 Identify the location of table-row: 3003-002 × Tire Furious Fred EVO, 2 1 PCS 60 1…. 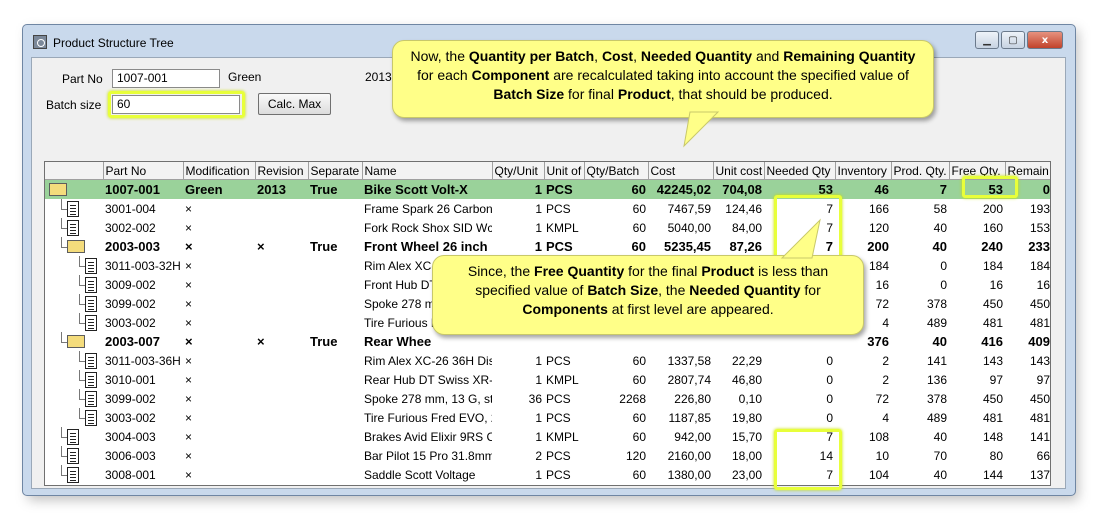
(547, 417).